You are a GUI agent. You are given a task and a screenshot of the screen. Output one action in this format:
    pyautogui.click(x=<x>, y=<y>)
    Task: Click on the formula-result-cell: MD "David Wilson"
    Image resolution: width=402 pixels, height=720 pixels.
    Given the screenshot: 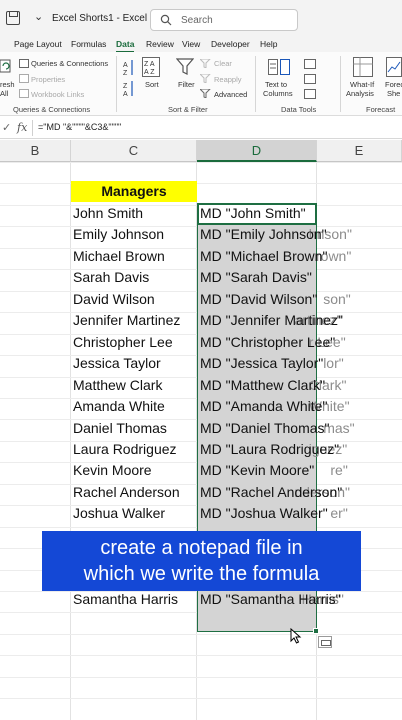 What is the action you would take?
    pyautogui.click(x=258, y=299)
    